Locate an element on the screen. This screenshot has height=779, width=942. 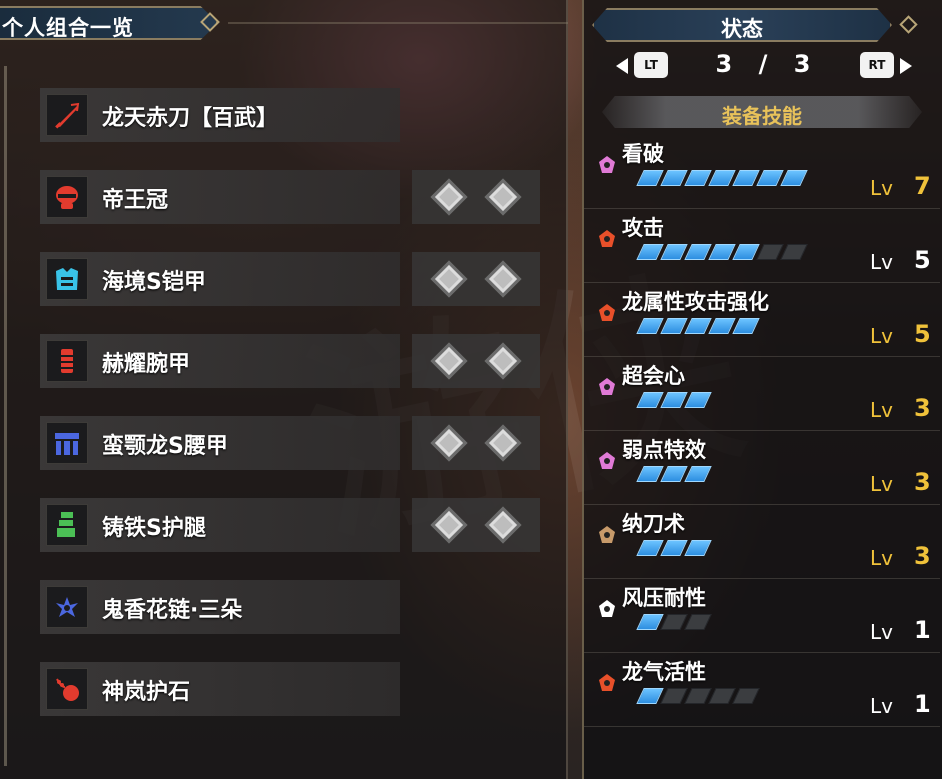
skill-level-value: 5 is located at coordinates (922, 260).